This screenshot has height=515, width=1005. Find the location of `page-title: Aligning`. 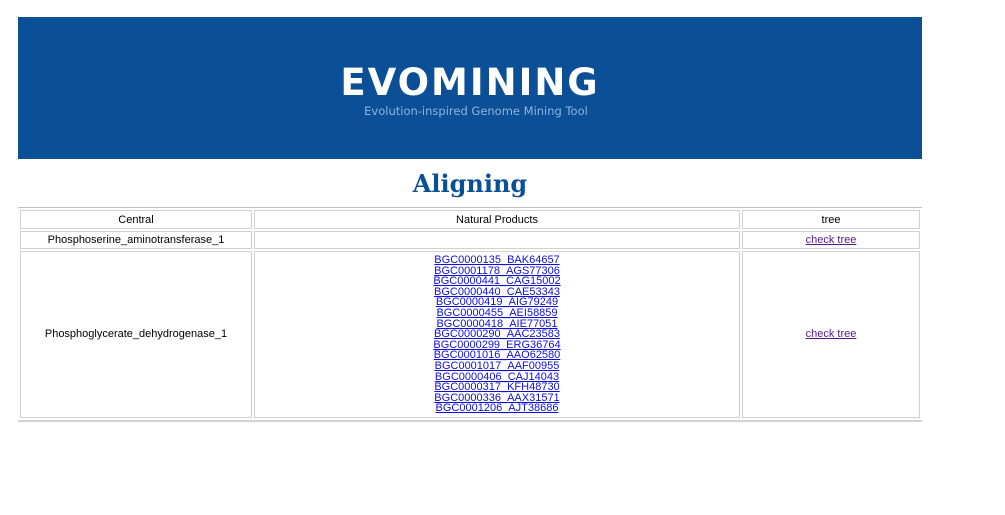

page-title: Aligning is located at coordinates (470, 183).